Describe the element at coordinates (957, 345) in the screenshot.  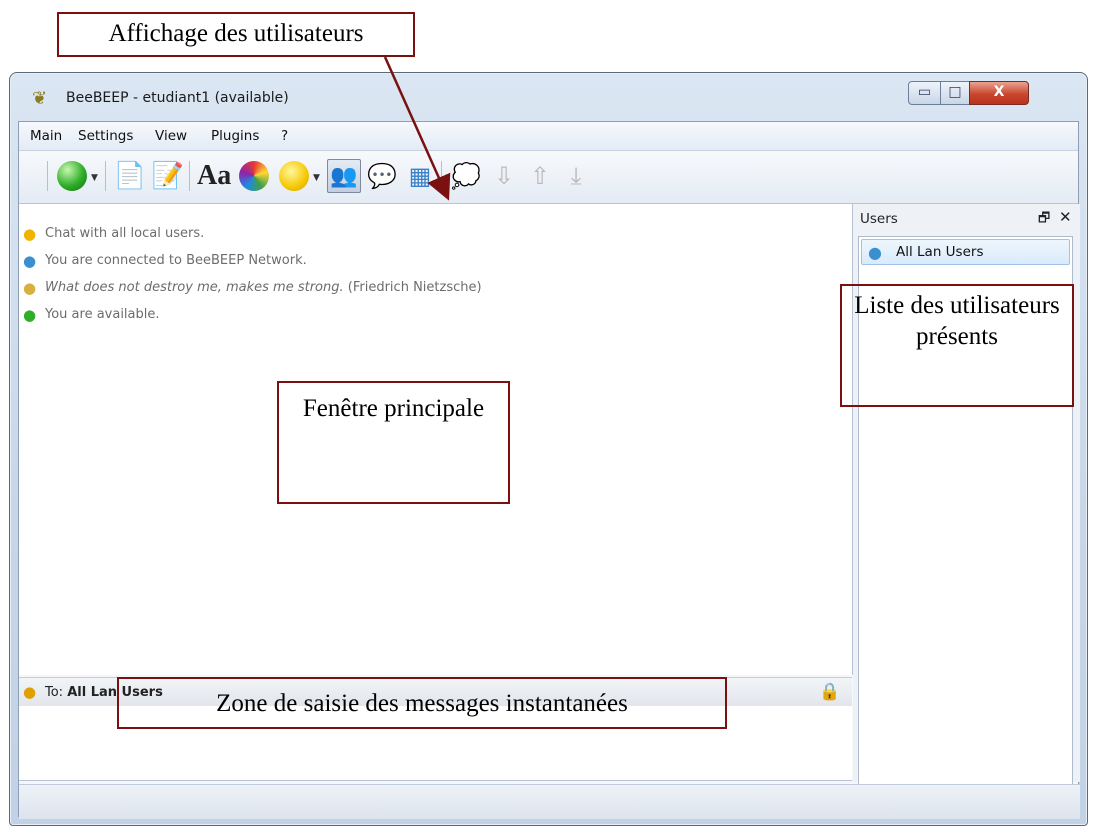
I see `annotation-users-list: Liste des utilisateurs présents` at that location.